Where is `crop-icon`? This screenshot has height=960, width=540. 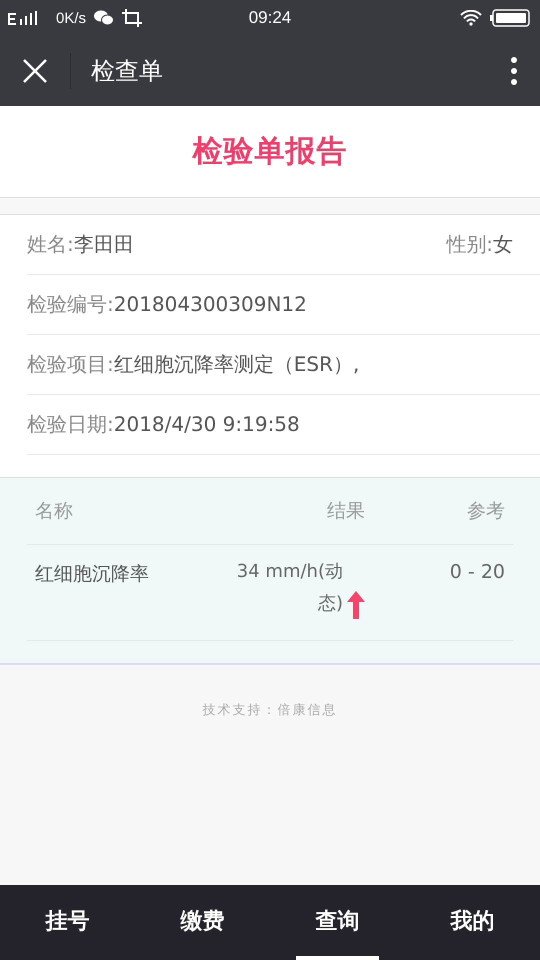 crop-icon is located at coordinates (132, 18).